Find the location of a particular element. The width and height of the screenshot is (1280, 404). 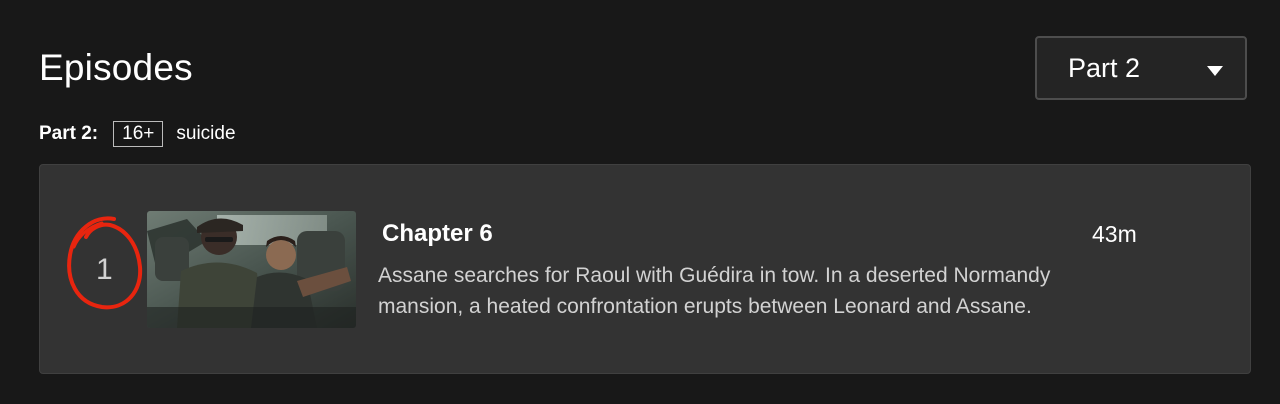

episode-duration: 43m is located at coordinates (1114, 234).